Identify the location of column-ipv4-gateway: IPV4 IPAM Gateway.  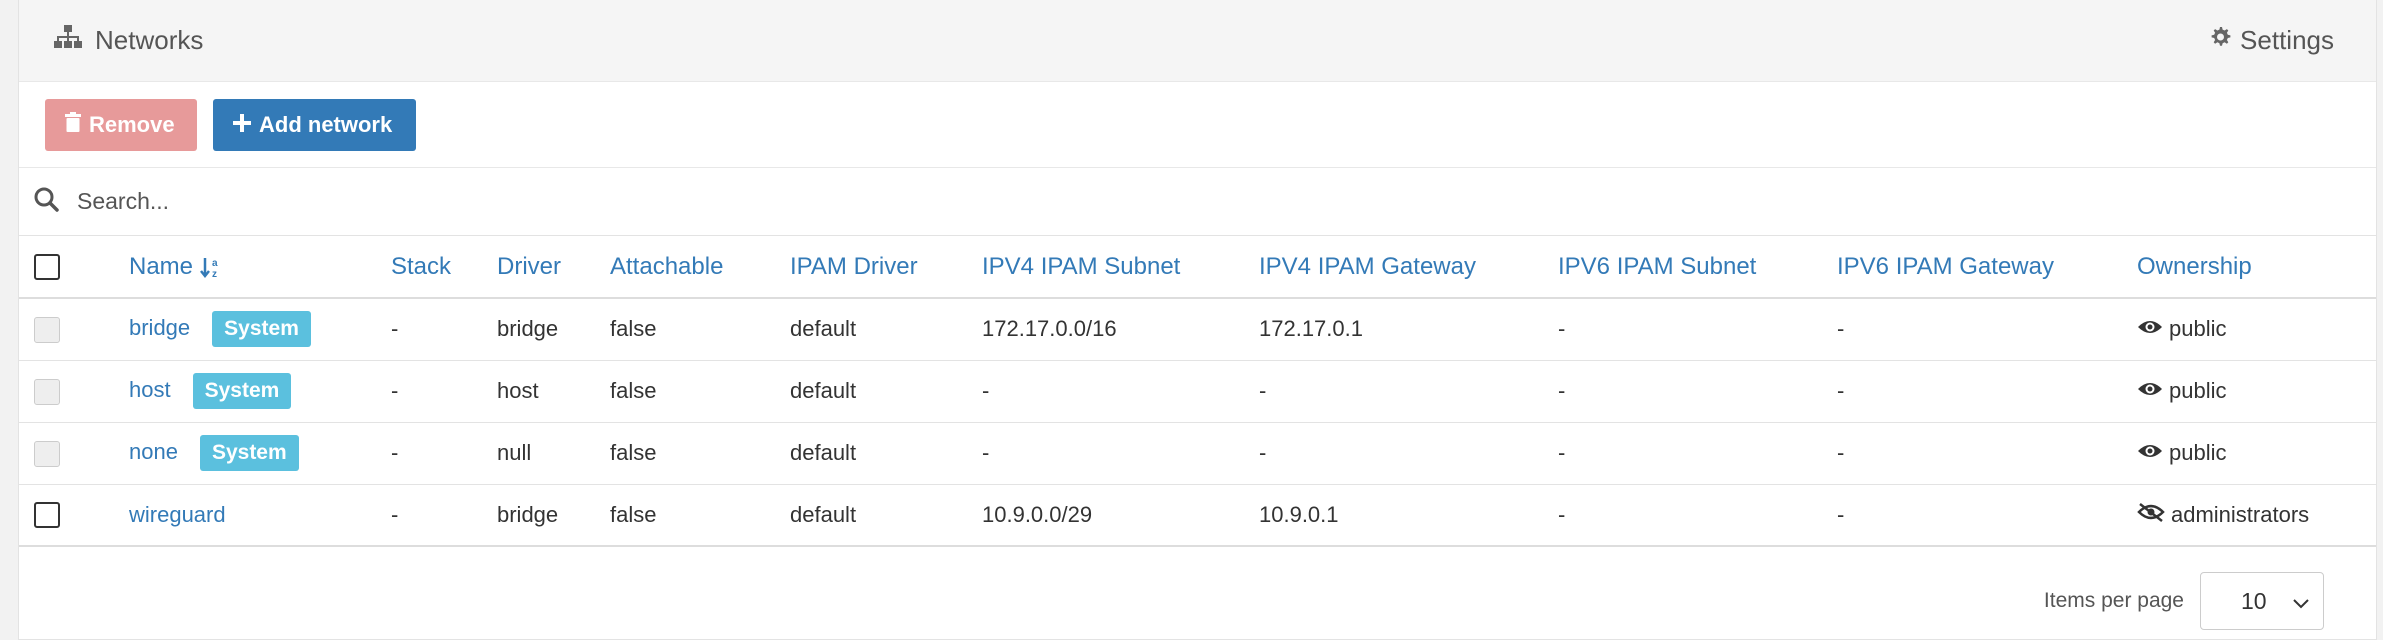
(1408, 267).